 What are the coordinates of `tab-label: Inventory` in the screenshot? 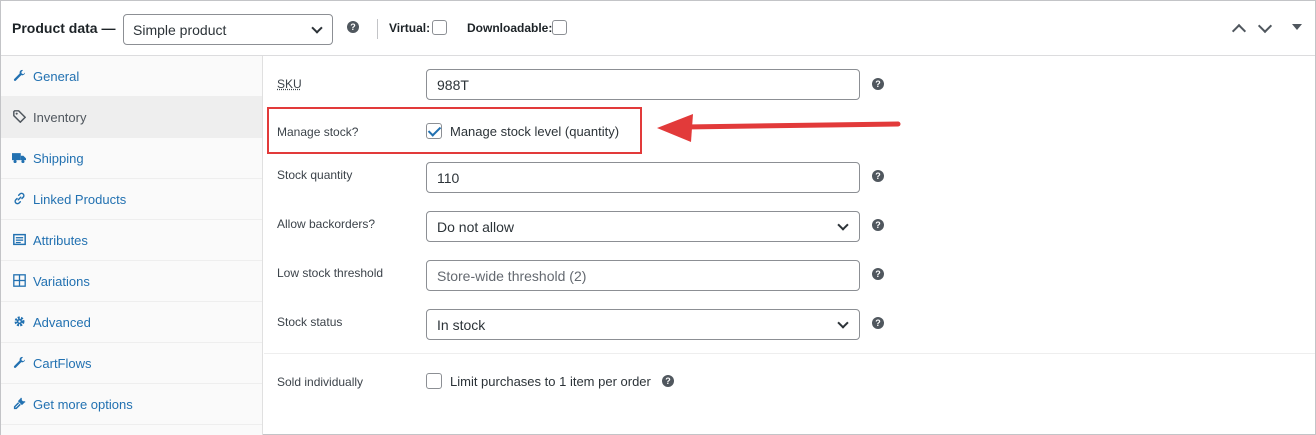 It's located at (60, 117).